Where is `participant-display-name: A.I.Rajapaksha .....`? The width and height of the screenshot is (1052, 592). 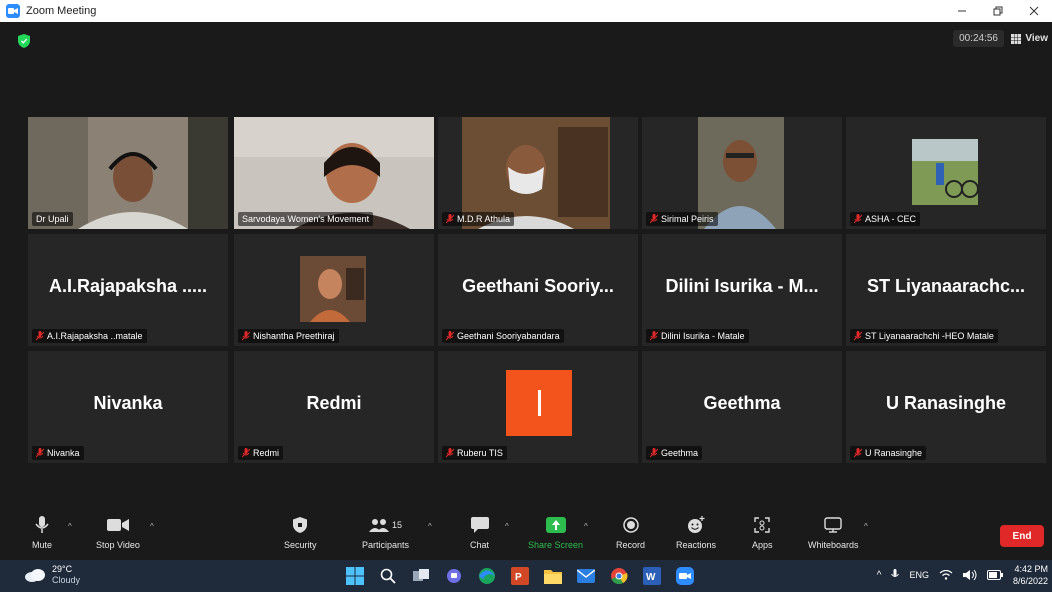 participant-display-name: A.I.Rajapaksha ..... is located at coordinates (128, 286).